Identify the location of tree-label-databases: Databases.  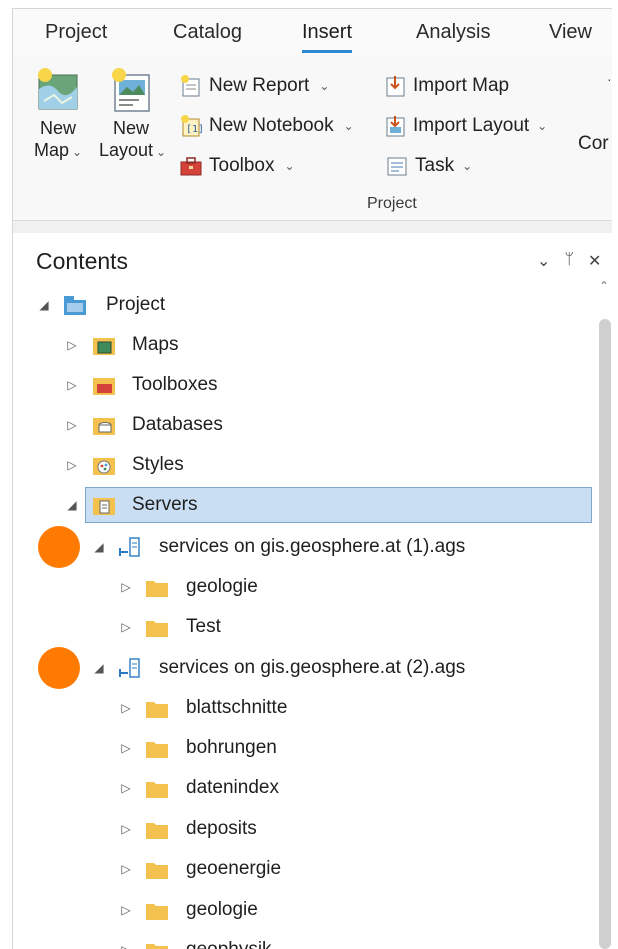
(177, 424).